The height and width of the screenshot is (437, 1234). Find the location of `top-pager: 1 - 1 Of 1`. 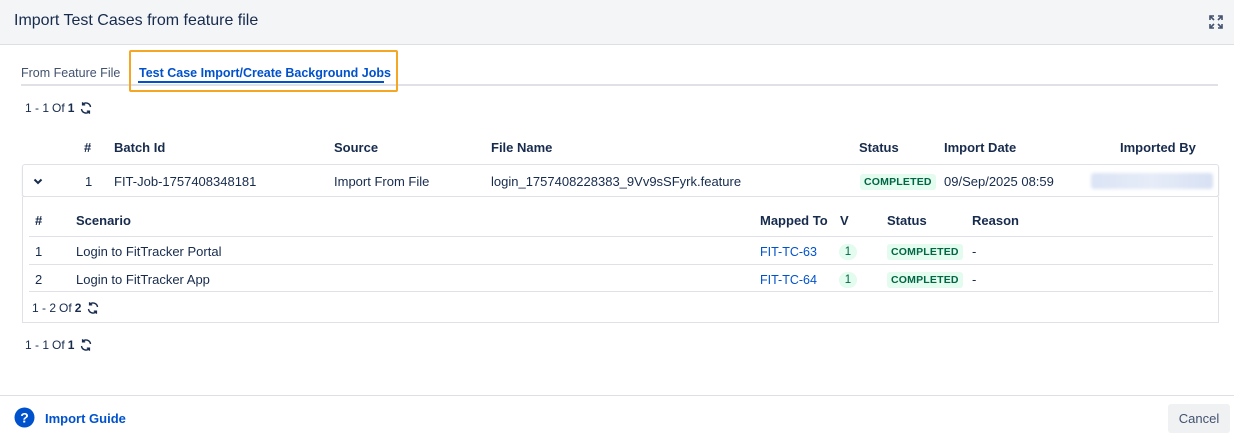

top-pager: 1 - 1 Of 1 is located at coordinates (59, 108).